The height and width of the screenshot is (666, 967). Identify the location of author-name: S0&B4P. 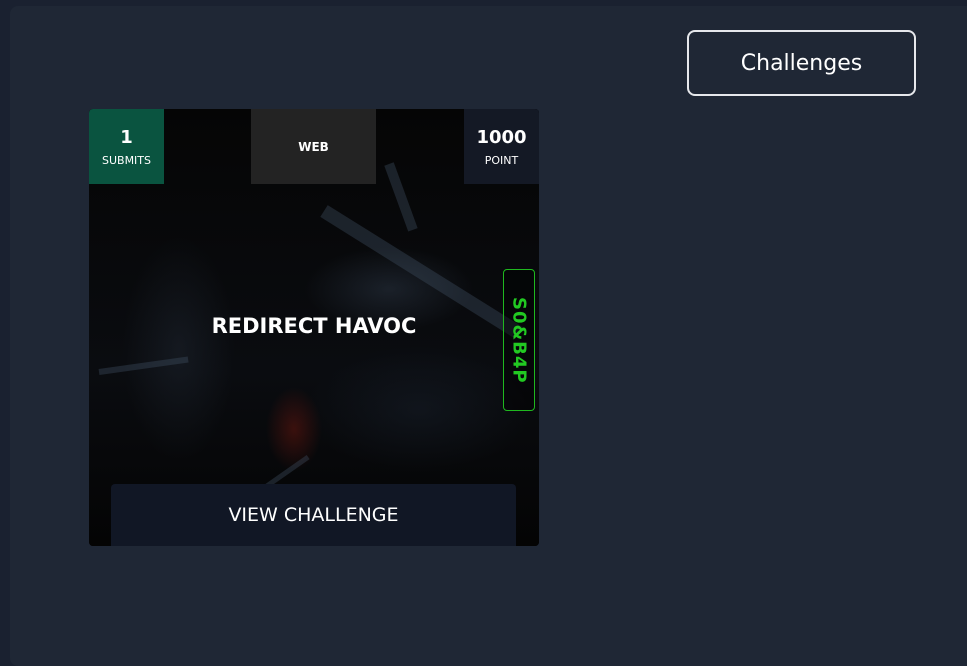
(519, 340).